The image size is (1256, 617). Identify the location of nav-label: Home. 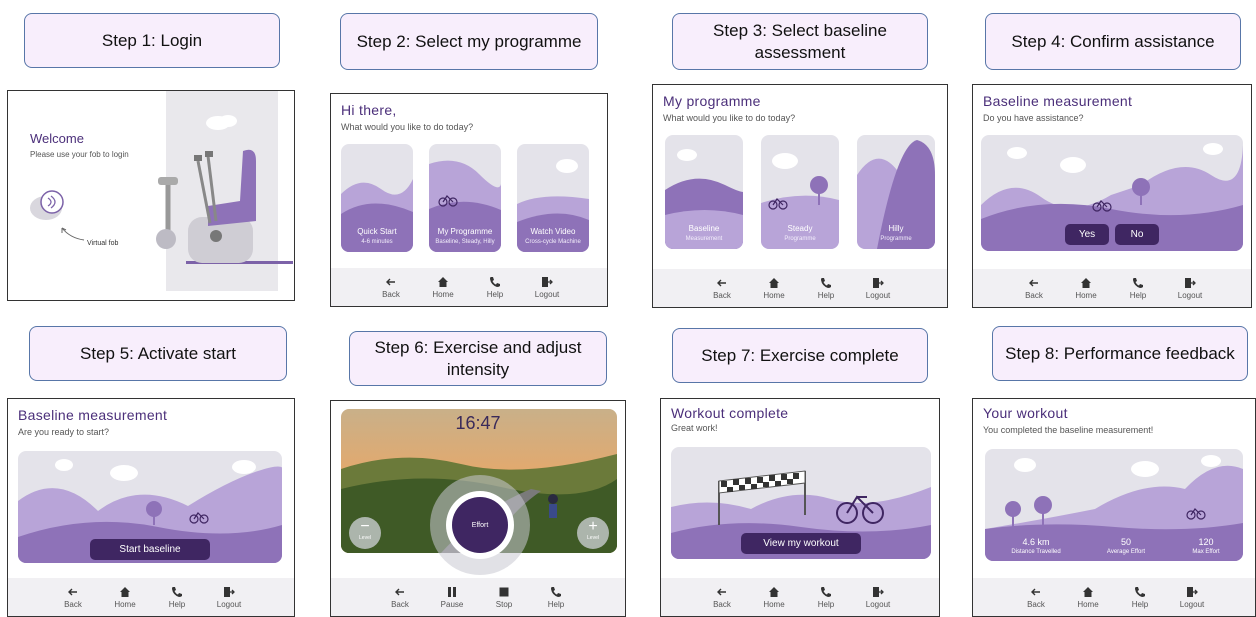
(125, 604).